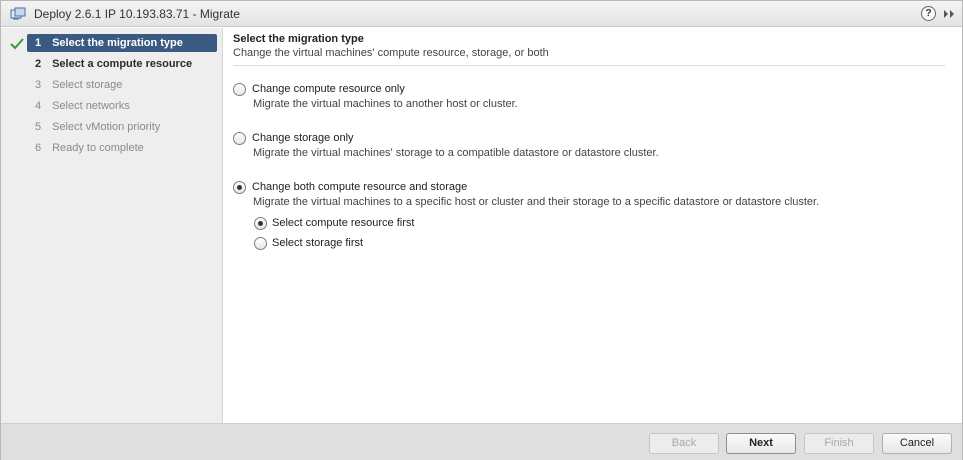 The height and width of the screenshot is (460, 963). I want to click on title-bar: Deploy 2.6.1 IP 10.193.83.71 - Migrate ?, so click(481, 14).